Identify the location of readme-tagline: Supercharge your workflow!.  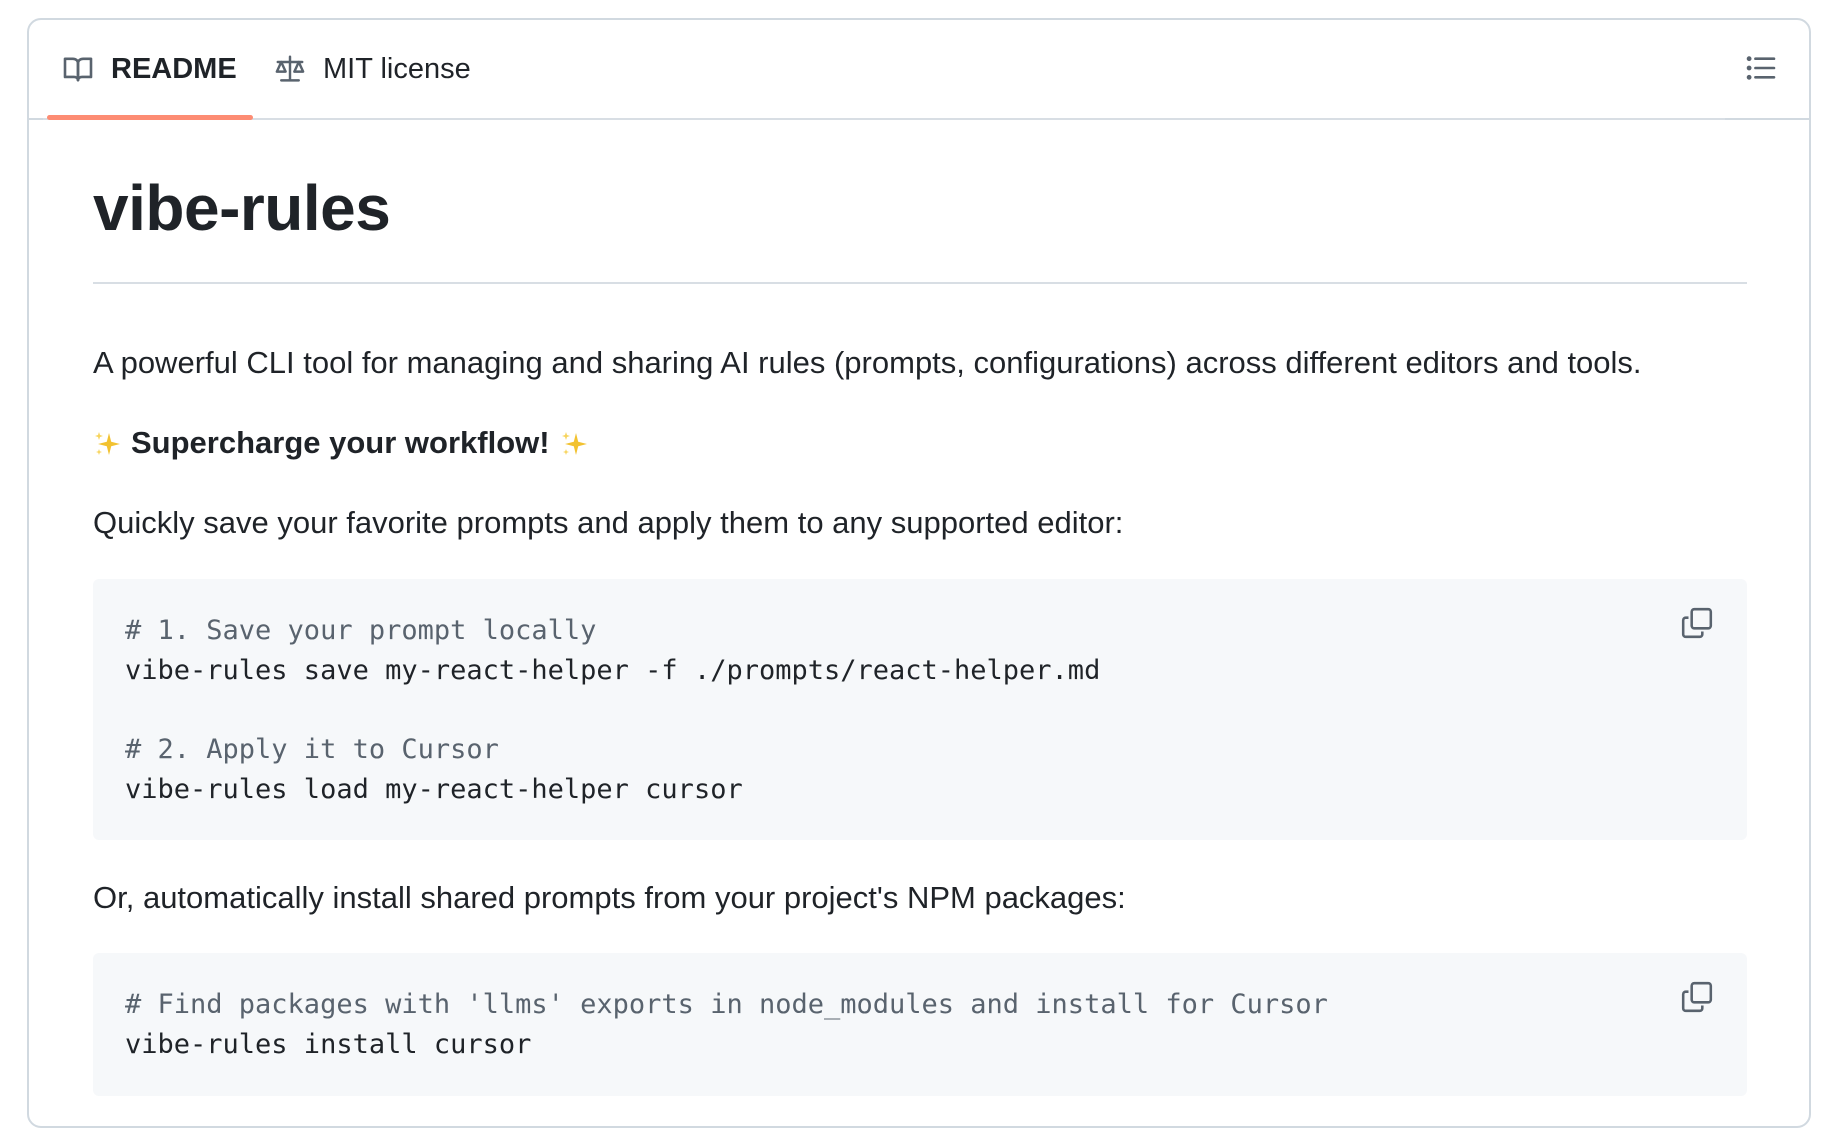
(340, 442).